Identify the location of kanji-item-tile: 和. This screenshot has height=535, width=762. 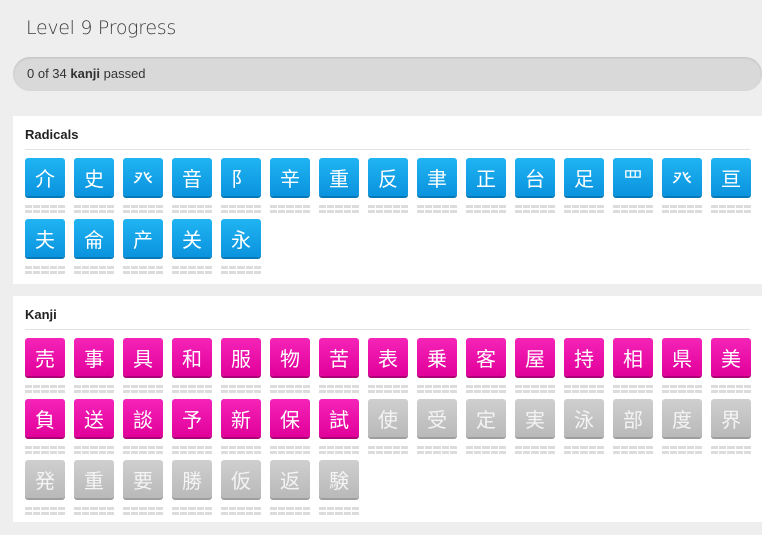
(192, 357).